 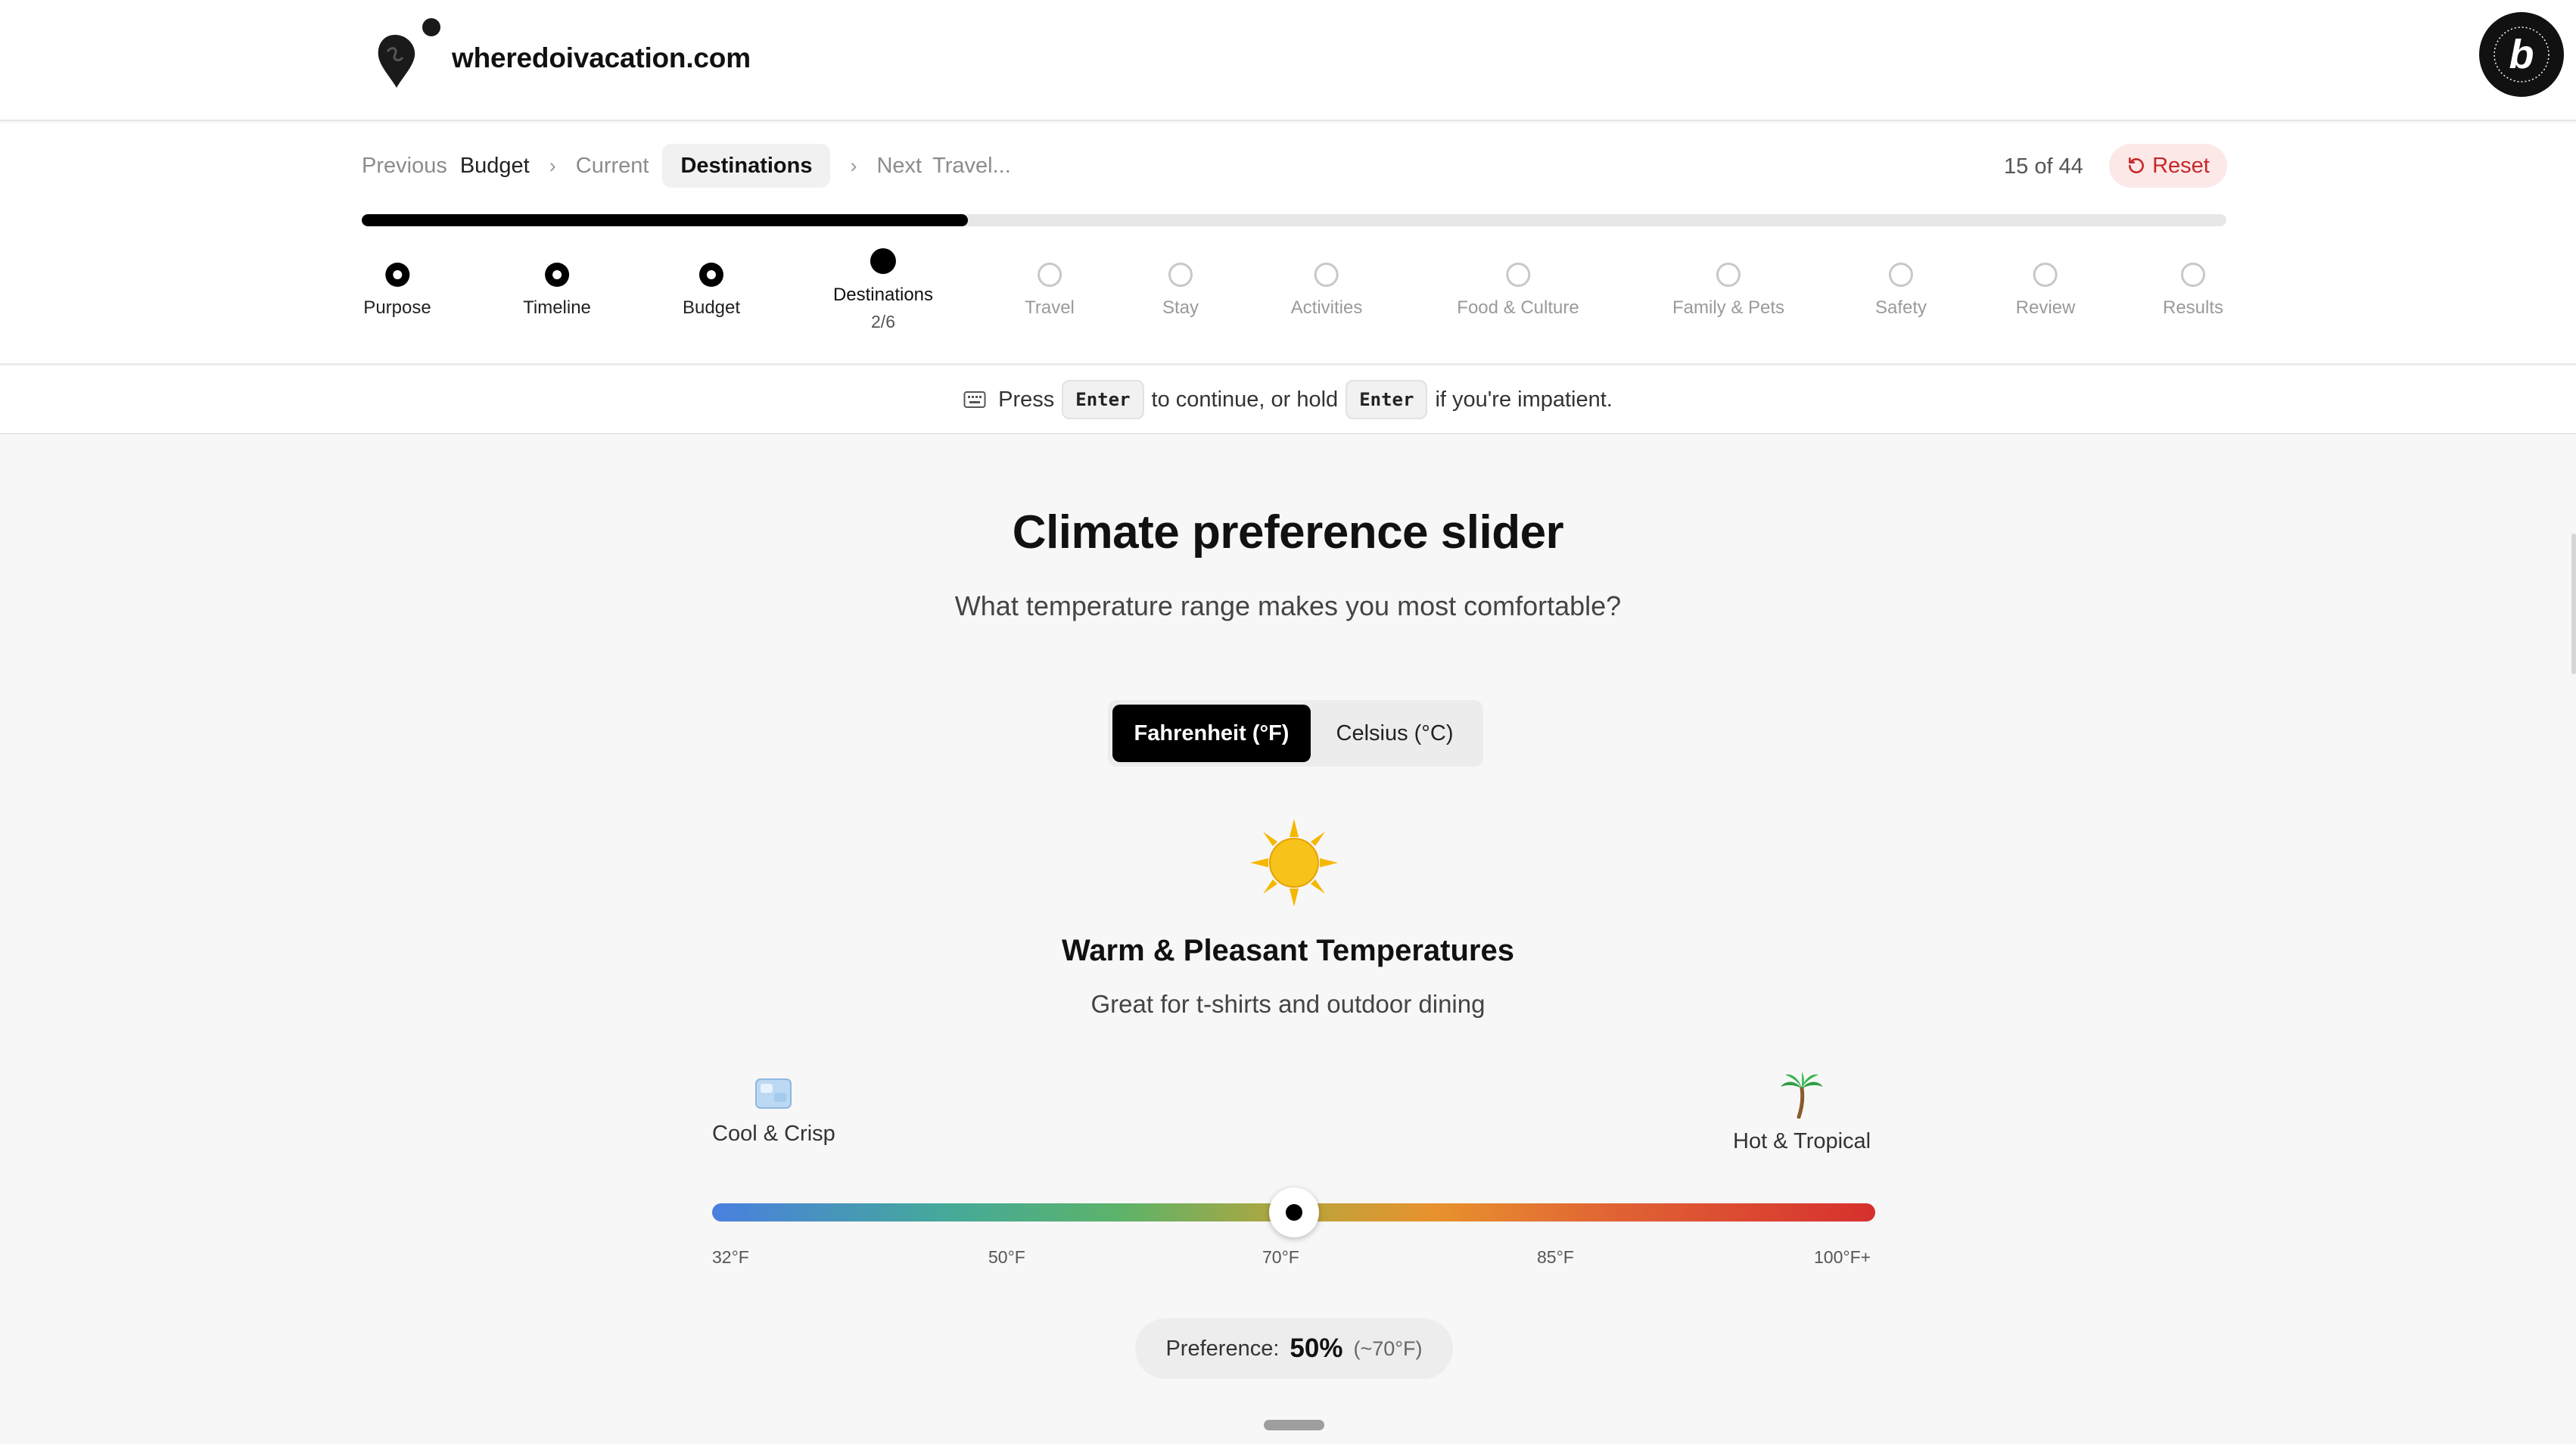 What do you see at coordinates (1901, 291) in the screenshot?
I see `step-safety: Safety` at bounding box center [1901, 291].